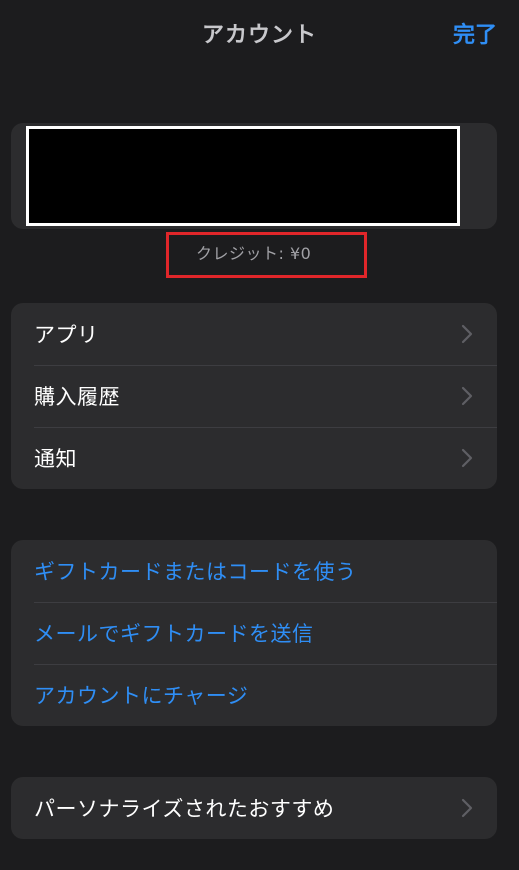 Image resolution: width=519 pixels, height=870 pixels. Describe the element at coordinates (254, 334) in the screenshot. I see `row-apps: アプリ` at that location.